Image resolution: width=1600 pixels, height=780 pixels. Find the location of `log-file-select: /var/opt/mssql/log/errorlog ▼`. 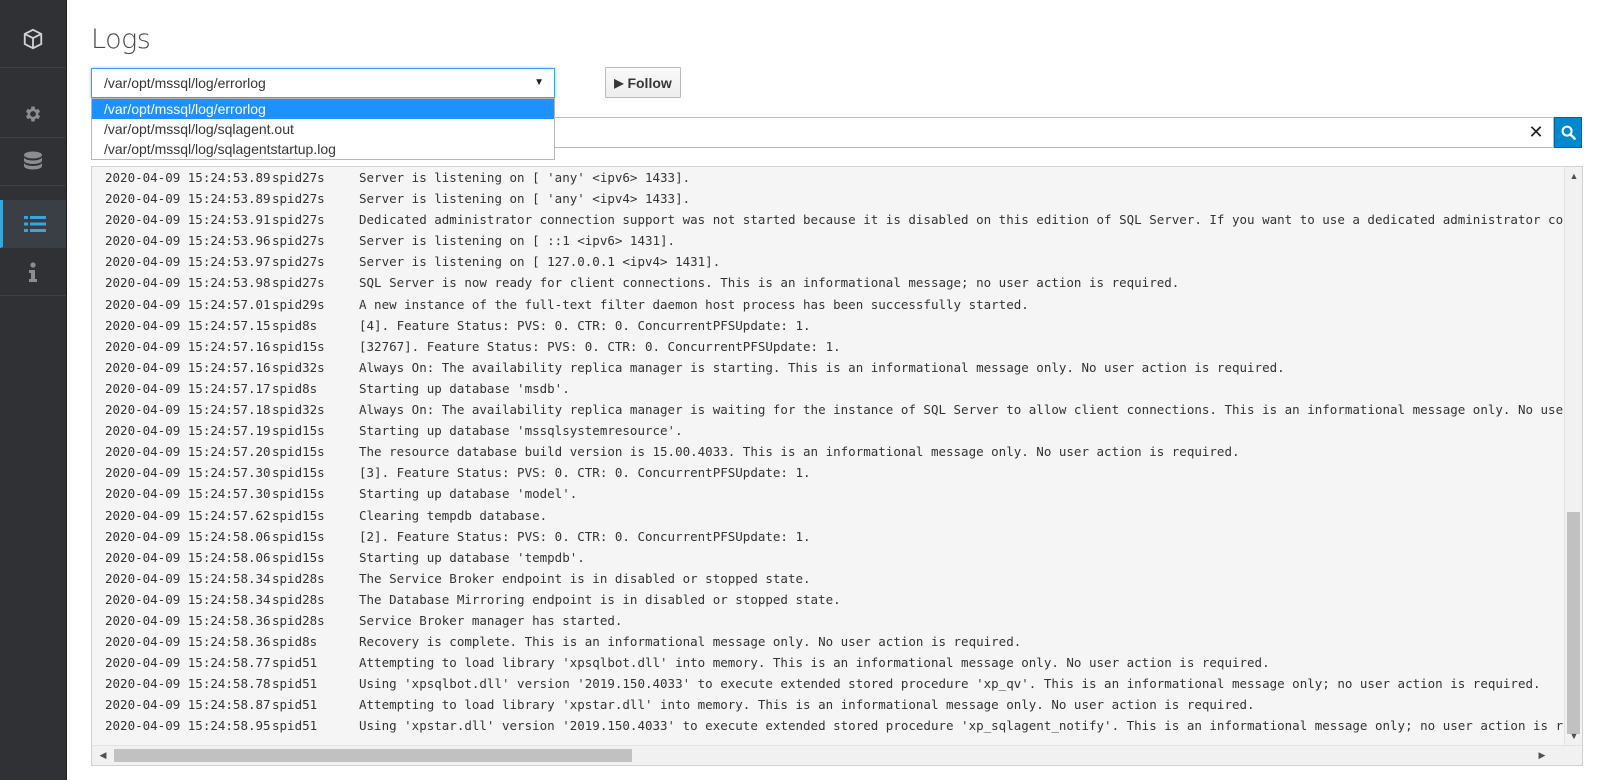

log-file-select: /var/opt/mssql/log/errorlog ▼ is located at coordinates (323, 83).